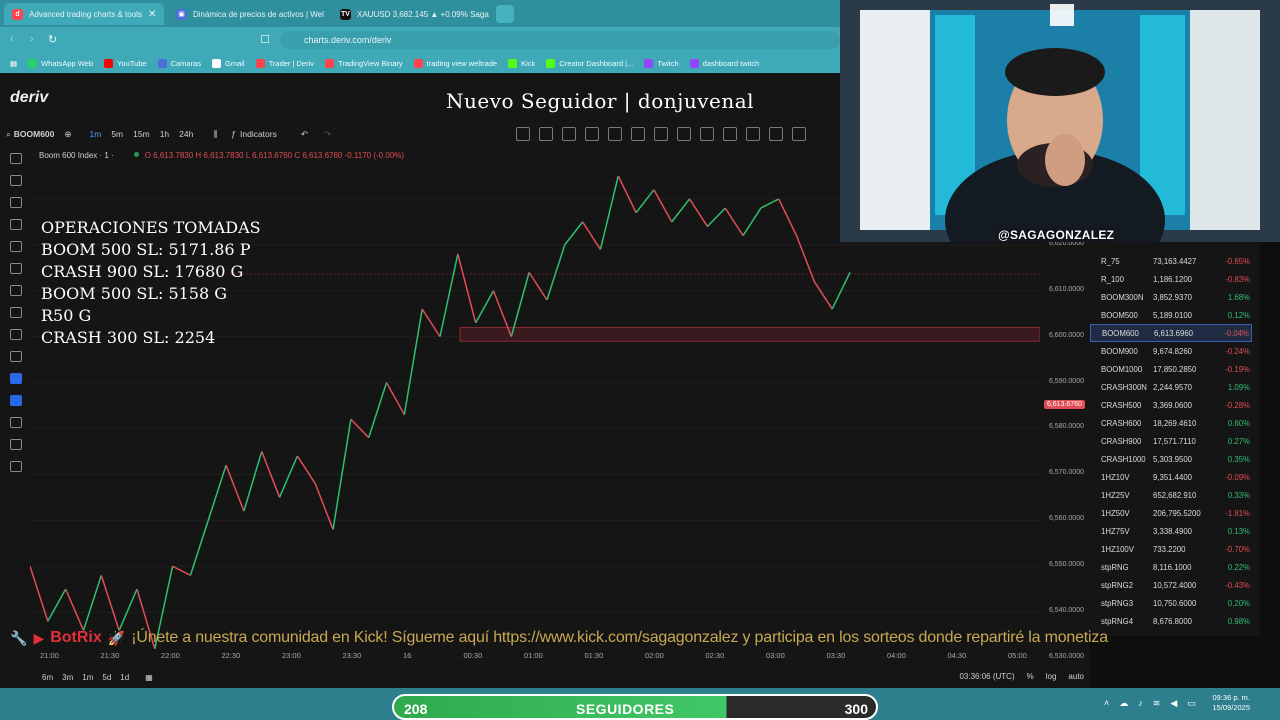  I want to click on bookmark-item: Twitch, so click(661, 63).